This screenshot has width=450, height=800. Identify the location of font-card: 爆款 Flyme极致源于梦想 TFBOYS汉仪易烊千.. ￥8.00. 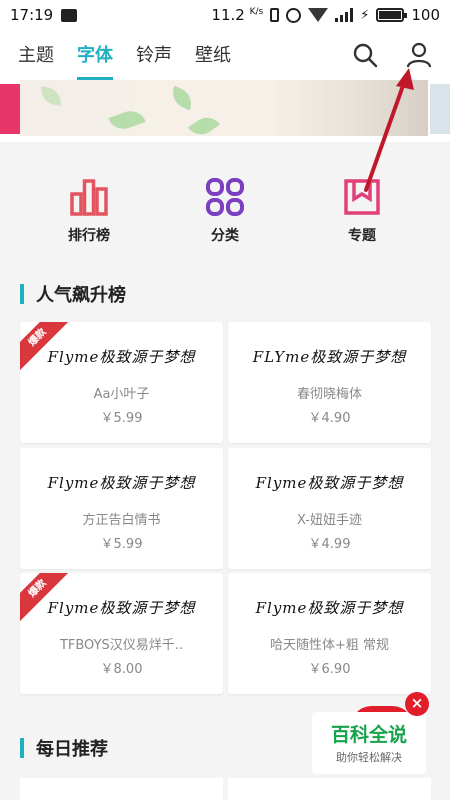
(121, 633).